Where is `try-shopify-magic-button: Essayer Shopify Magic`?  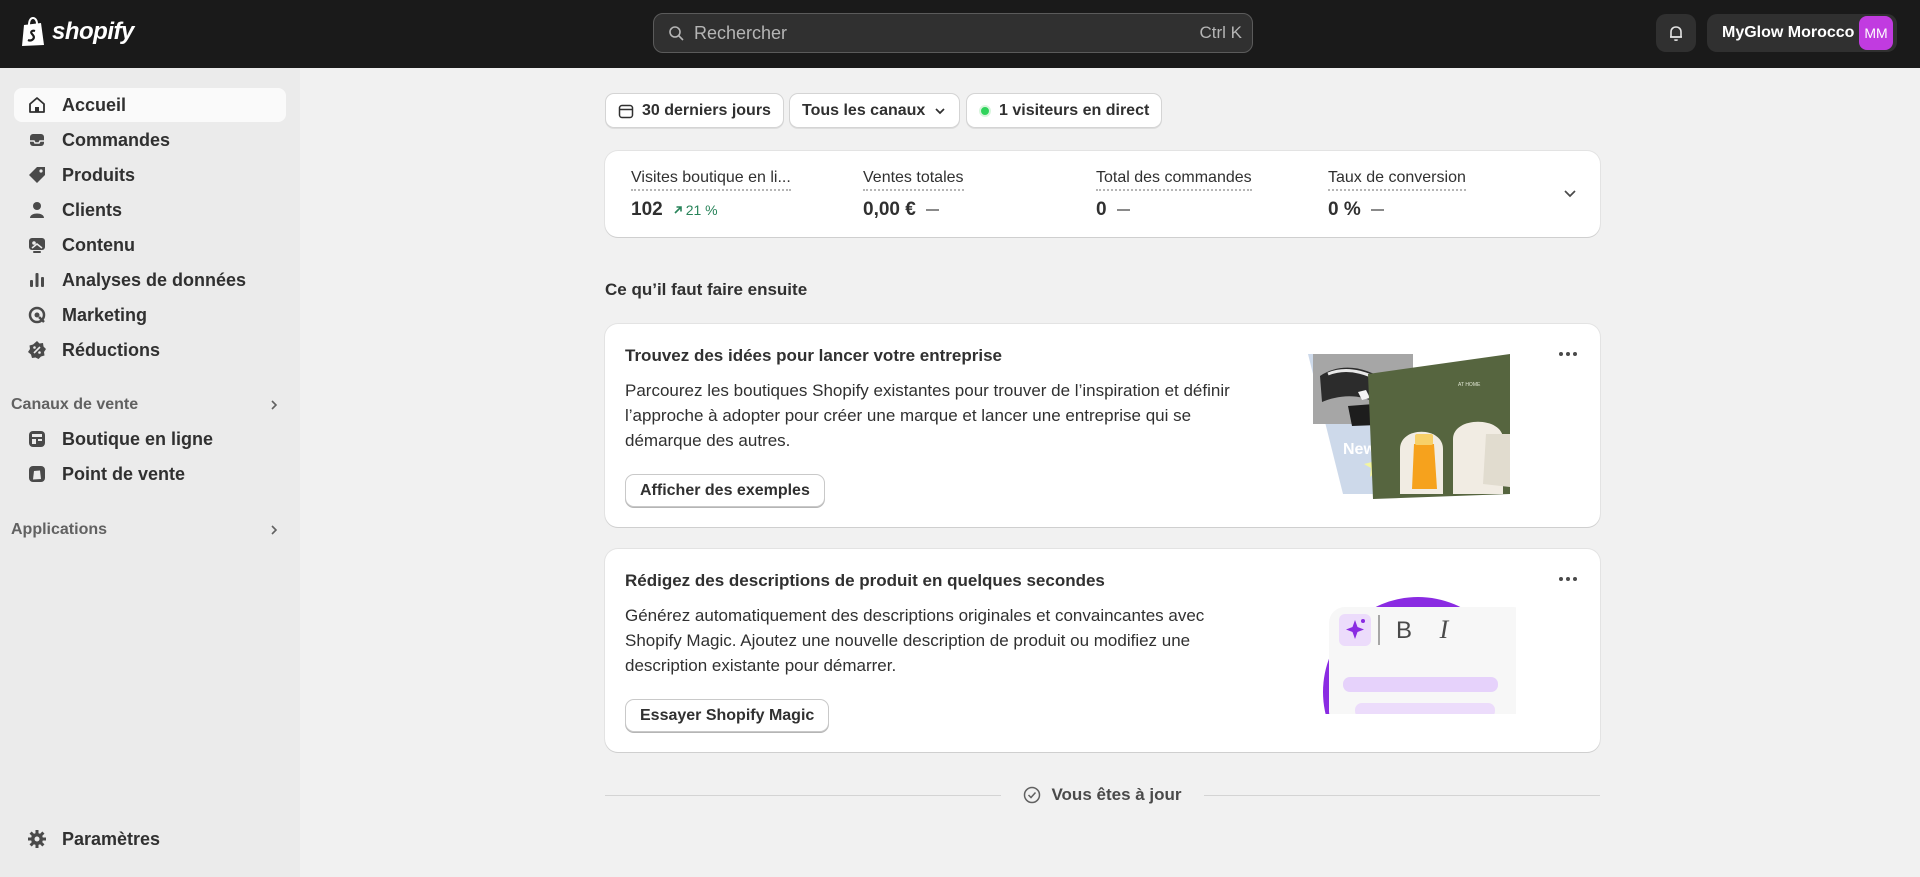 try-shopify-magic-button: Essayer Shopify Magic is located at coordinates (727, 715).